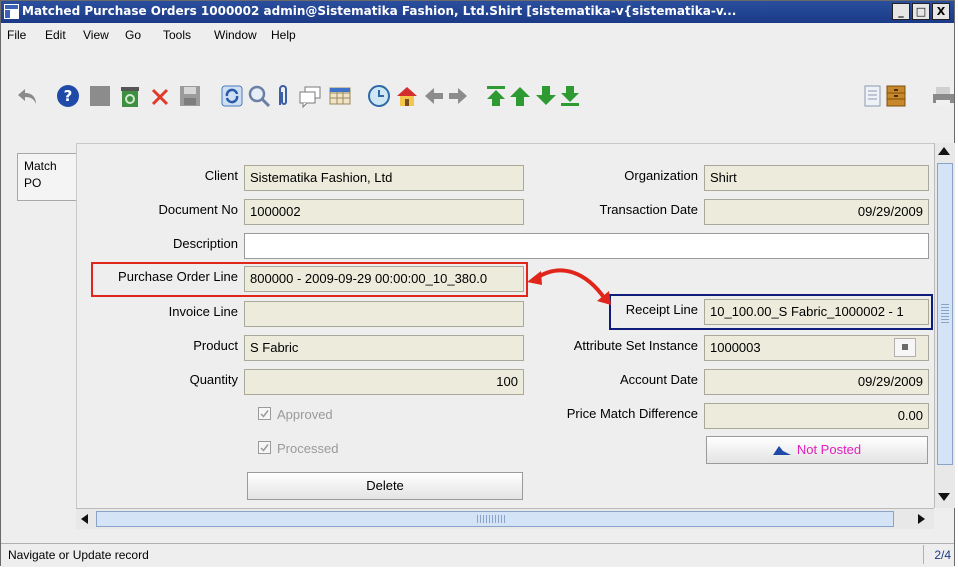 The height and width of the screenshot is (569, 958). Describe the element at coordinates (816, 212) in the screenshot. I see `transaction-date-field: 09/29/2009` at that location.